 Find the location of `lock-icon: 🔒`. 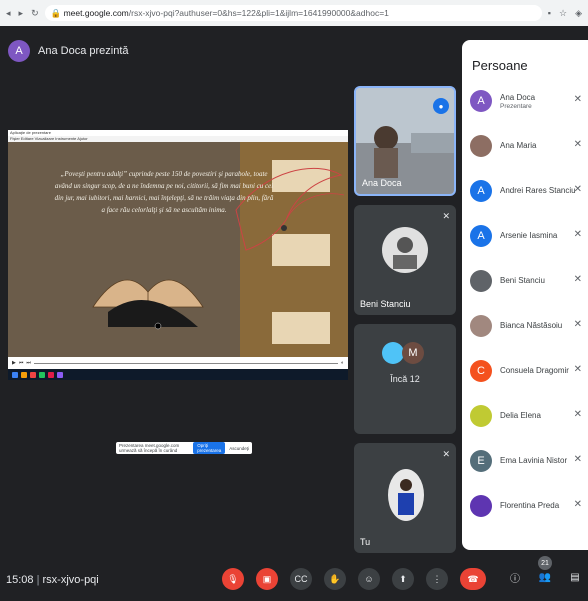

lock-icon: 🔒 is located at coordinates (57, 12).